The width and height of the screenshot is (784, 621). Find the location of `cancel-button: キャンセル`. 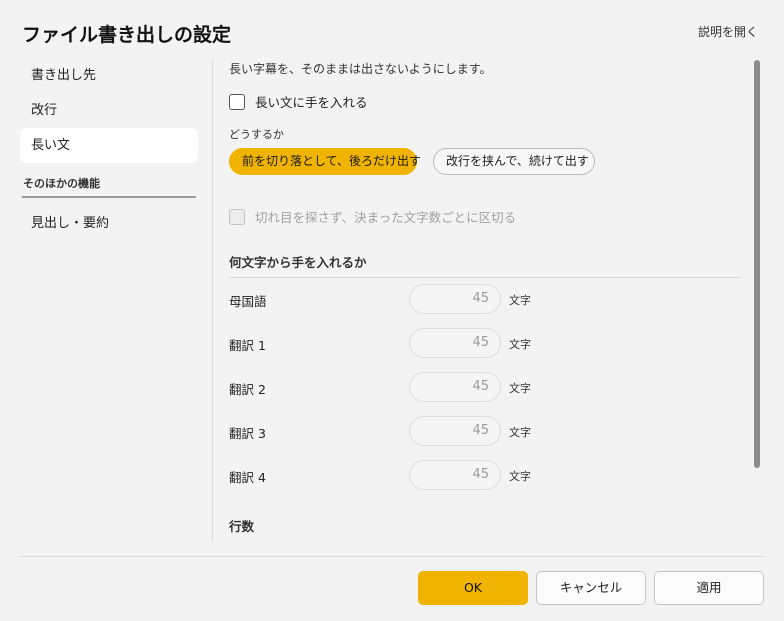

cancel-button: キャンセル is located at coordinates (591, 588).